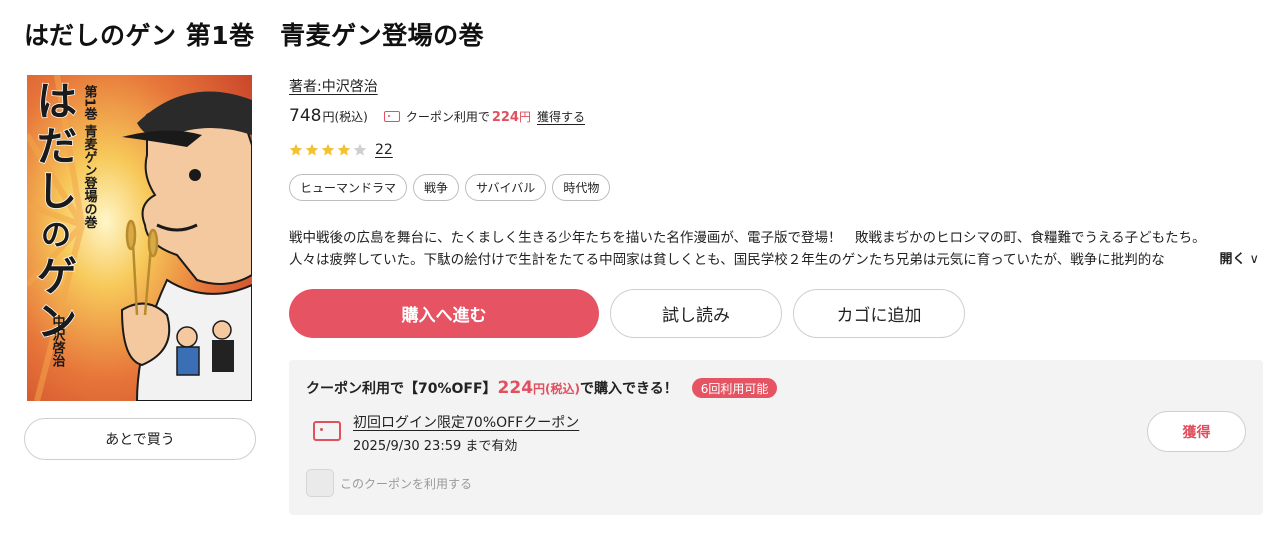  Describe the element at coordinates (56, 235) in the screenshot. I see `cover-vertical-title-no: の` at that location.